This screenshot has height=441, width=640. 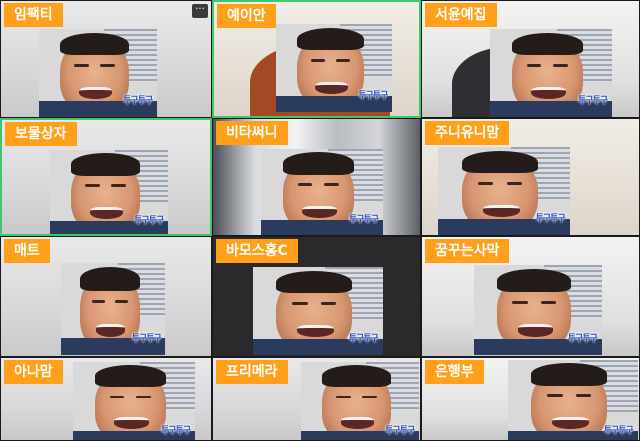 I want to click on participant-name: 예이안, so click(x=246, y=16).